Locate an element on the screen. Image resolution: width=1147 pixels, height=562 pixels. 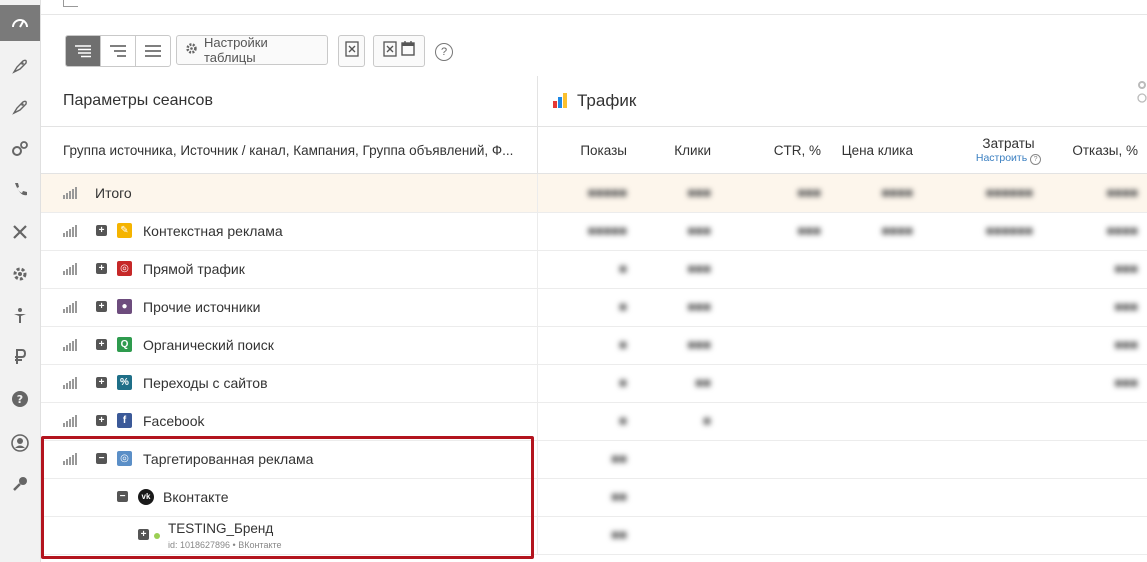
cost-header-label: Затраты is located at coordinates (1008, 143).